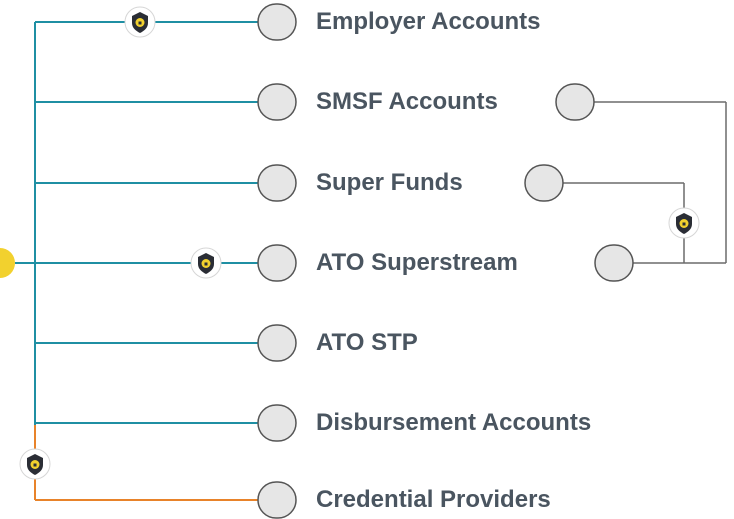 Image resolution: width=734 pixels, height=519 pixels. What do you see at coordinates (277, 343) in the screenshot?
I see `node-ato-stp` at bounding box center [277, 343].